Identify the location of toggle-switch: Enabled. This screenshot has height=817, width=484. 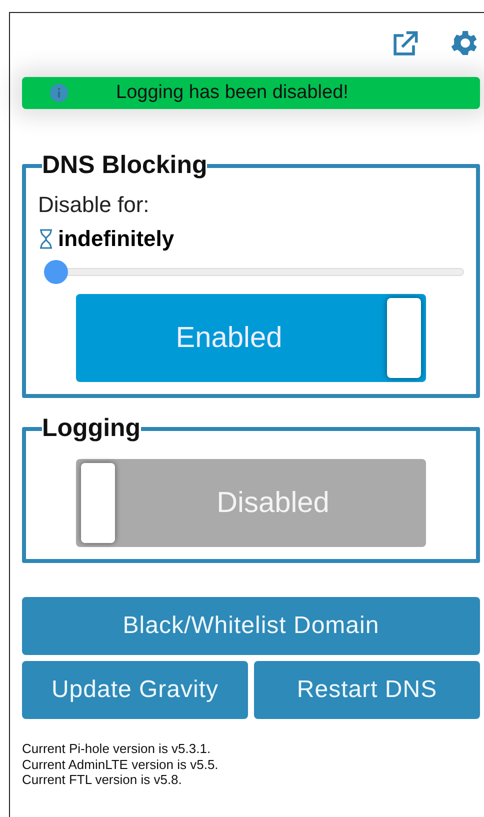
(251, 338).